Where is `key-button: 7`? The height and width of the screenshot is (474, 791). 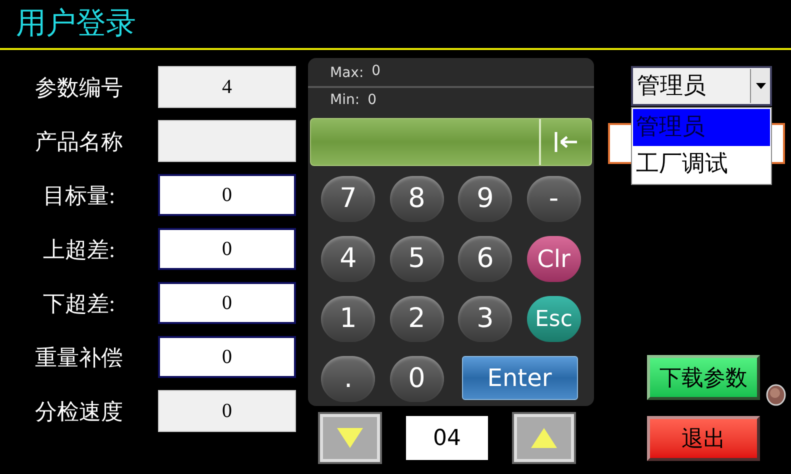
key-button: 7 is located at coordinates (348, 199).